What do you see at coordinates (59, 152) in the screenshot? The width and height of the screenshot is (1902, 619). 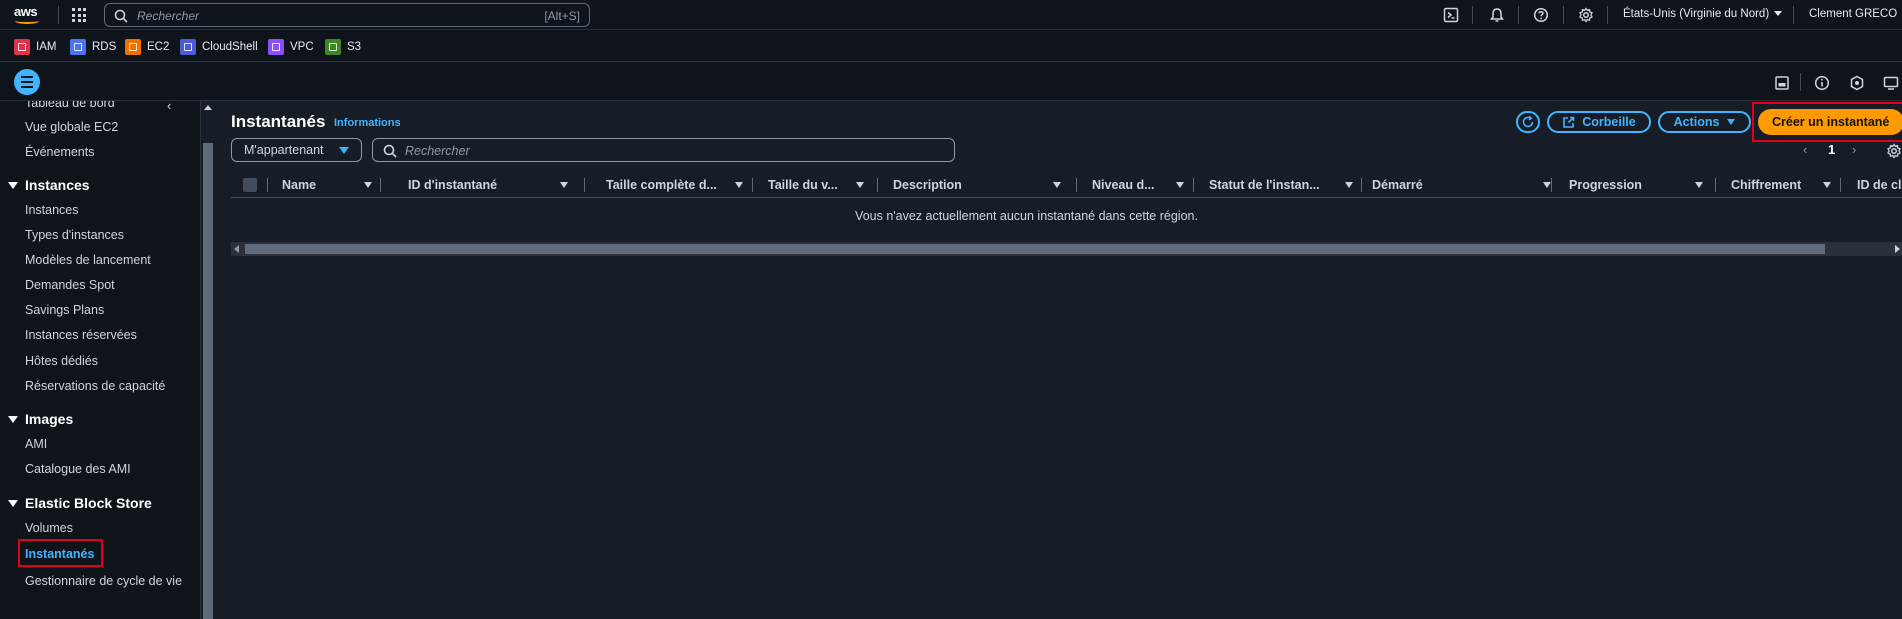 I see `sidebar-item-events: Événements` at bounding box center [59, 152].